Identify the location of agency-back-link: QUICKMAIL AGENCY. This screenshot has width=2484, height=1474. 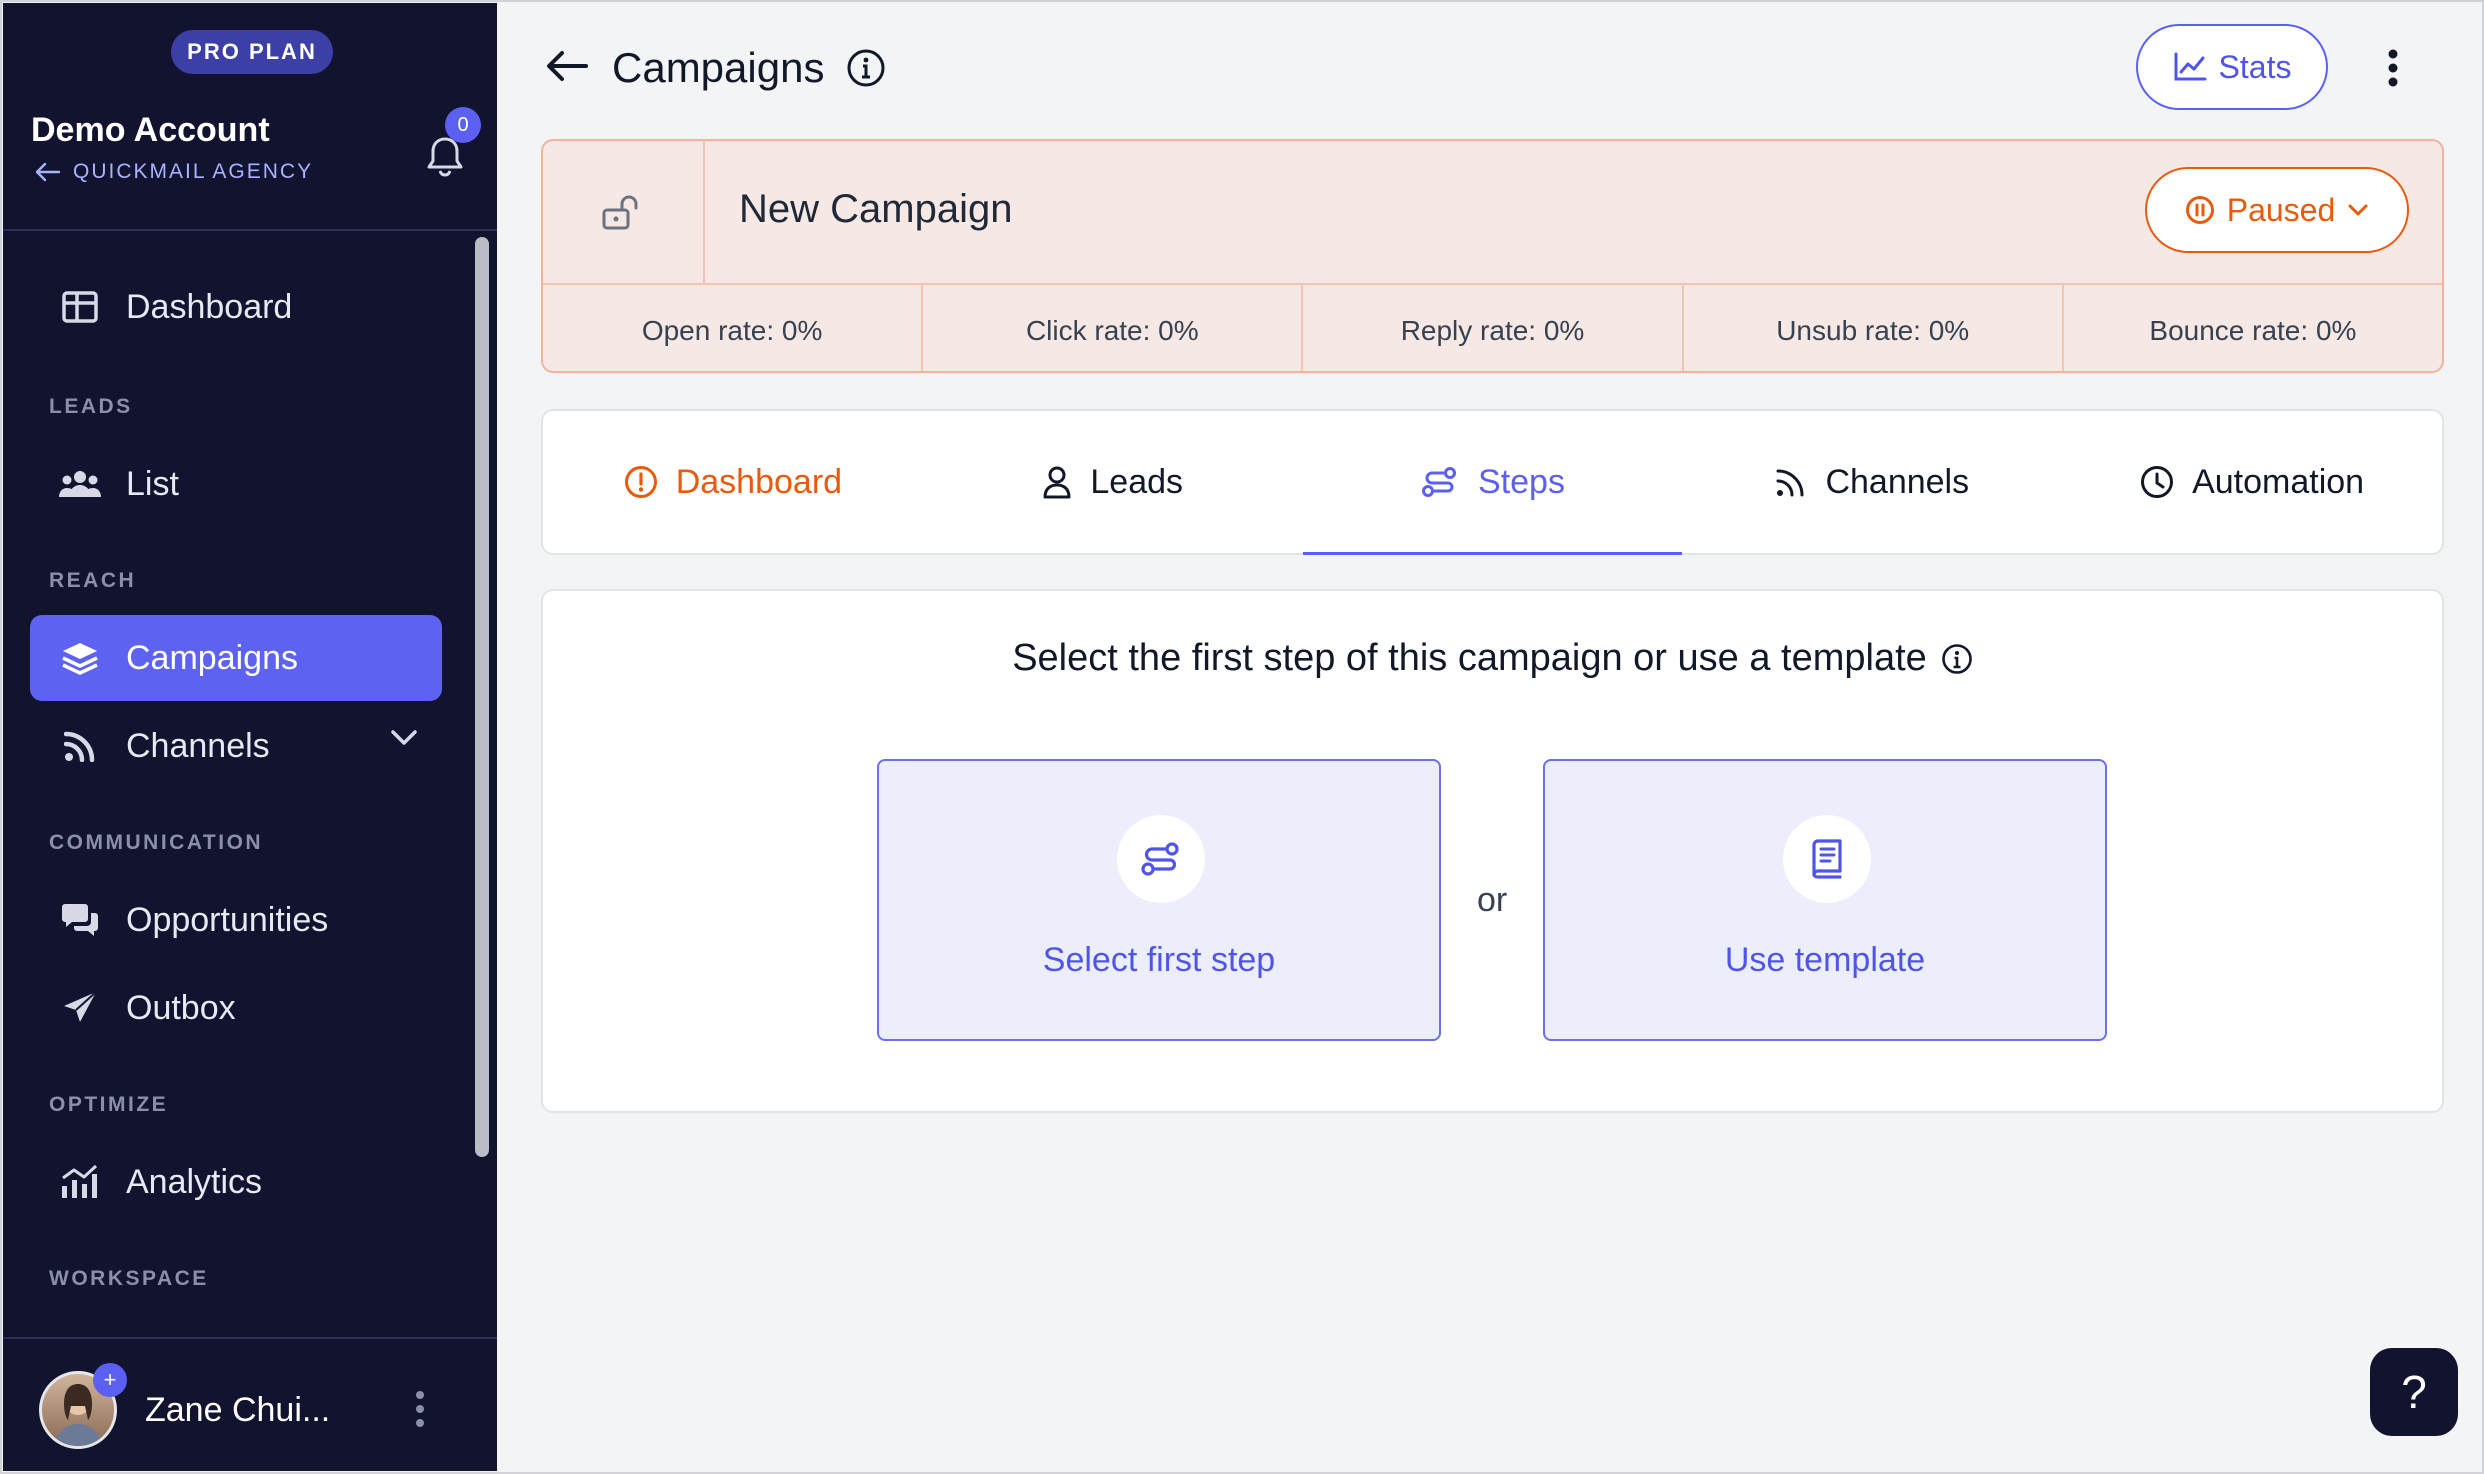
(174, 172).